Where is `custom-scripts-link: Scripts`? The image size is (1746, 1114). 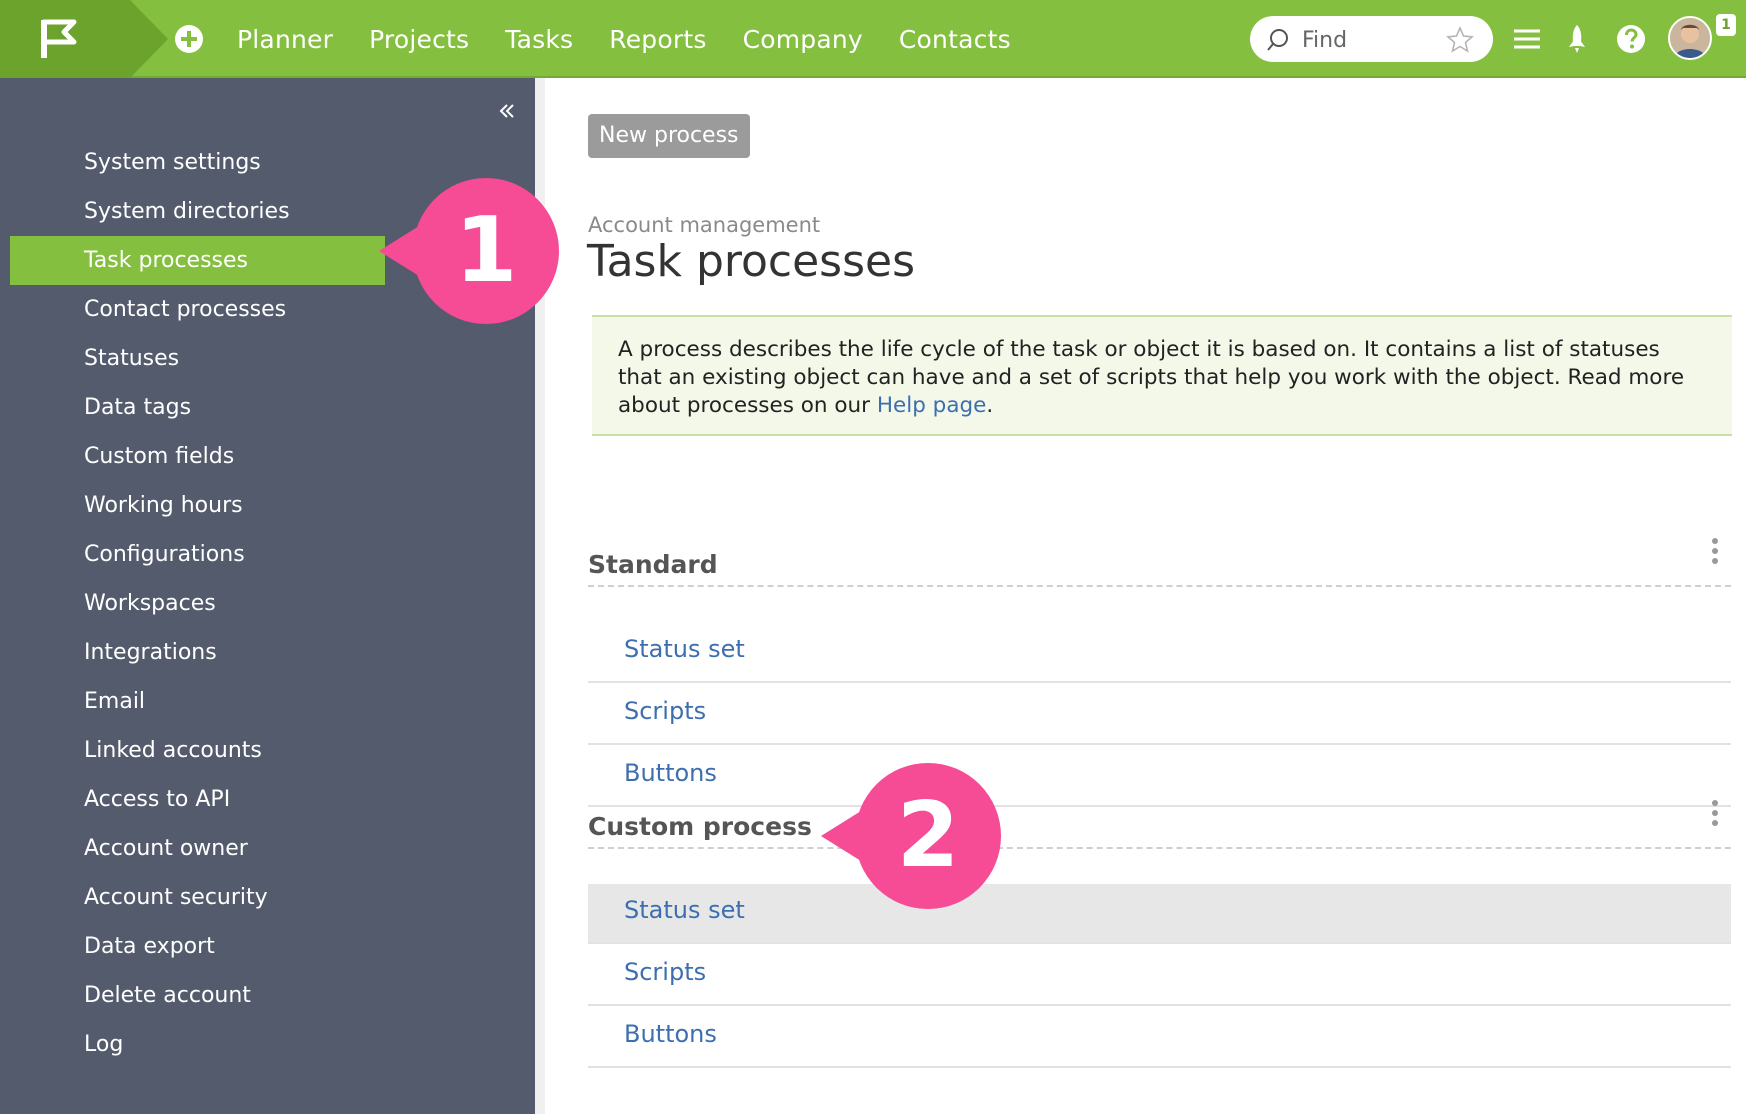
custom-scripts-link: Scripts is located at coordinates (665, 972).